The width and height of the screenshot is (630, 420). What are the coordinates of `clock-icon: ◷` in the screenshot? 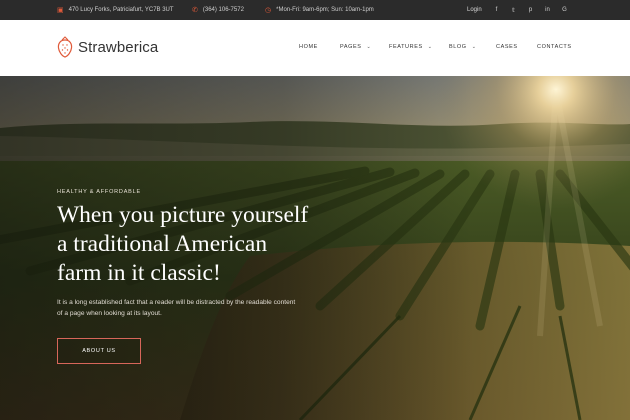 It's located at (268, 10).